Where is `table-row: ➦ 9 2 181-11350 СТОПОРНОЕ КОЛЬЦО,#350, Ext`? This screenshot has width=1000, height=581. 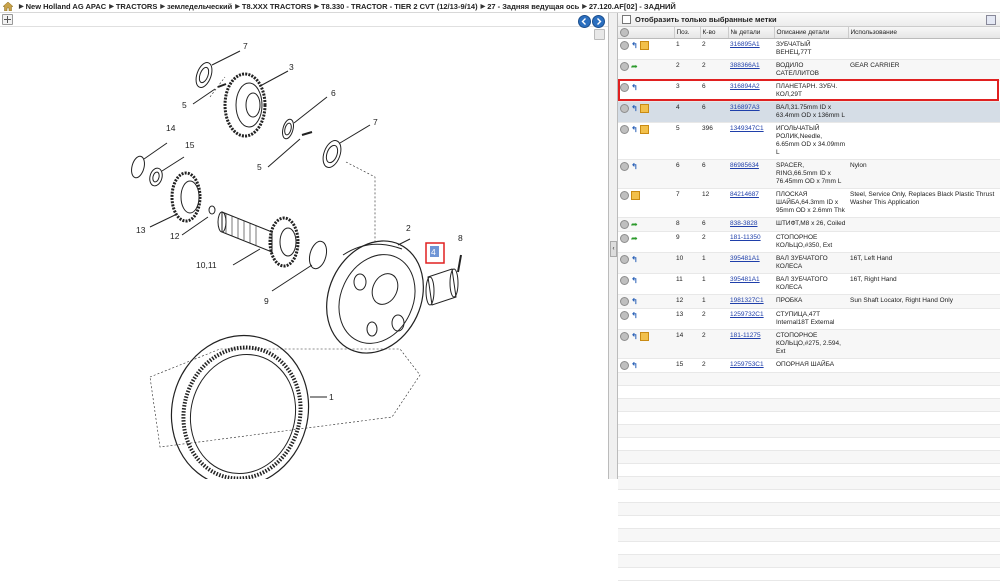 table-row: ➦ 9 2 181-11350 СТОПОРНОЕ КОЛЬЦО,#350, Ext is located at coordinates (809, 242).